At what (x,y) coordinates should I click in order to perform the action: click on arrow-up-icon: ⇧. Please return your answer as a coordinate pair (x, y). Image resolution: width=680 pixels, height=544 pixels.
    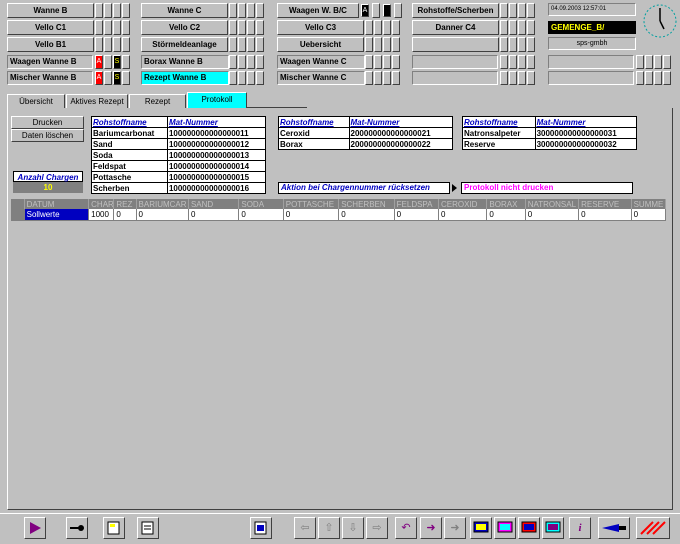
    Looking at the image, I should click on (329, 528).